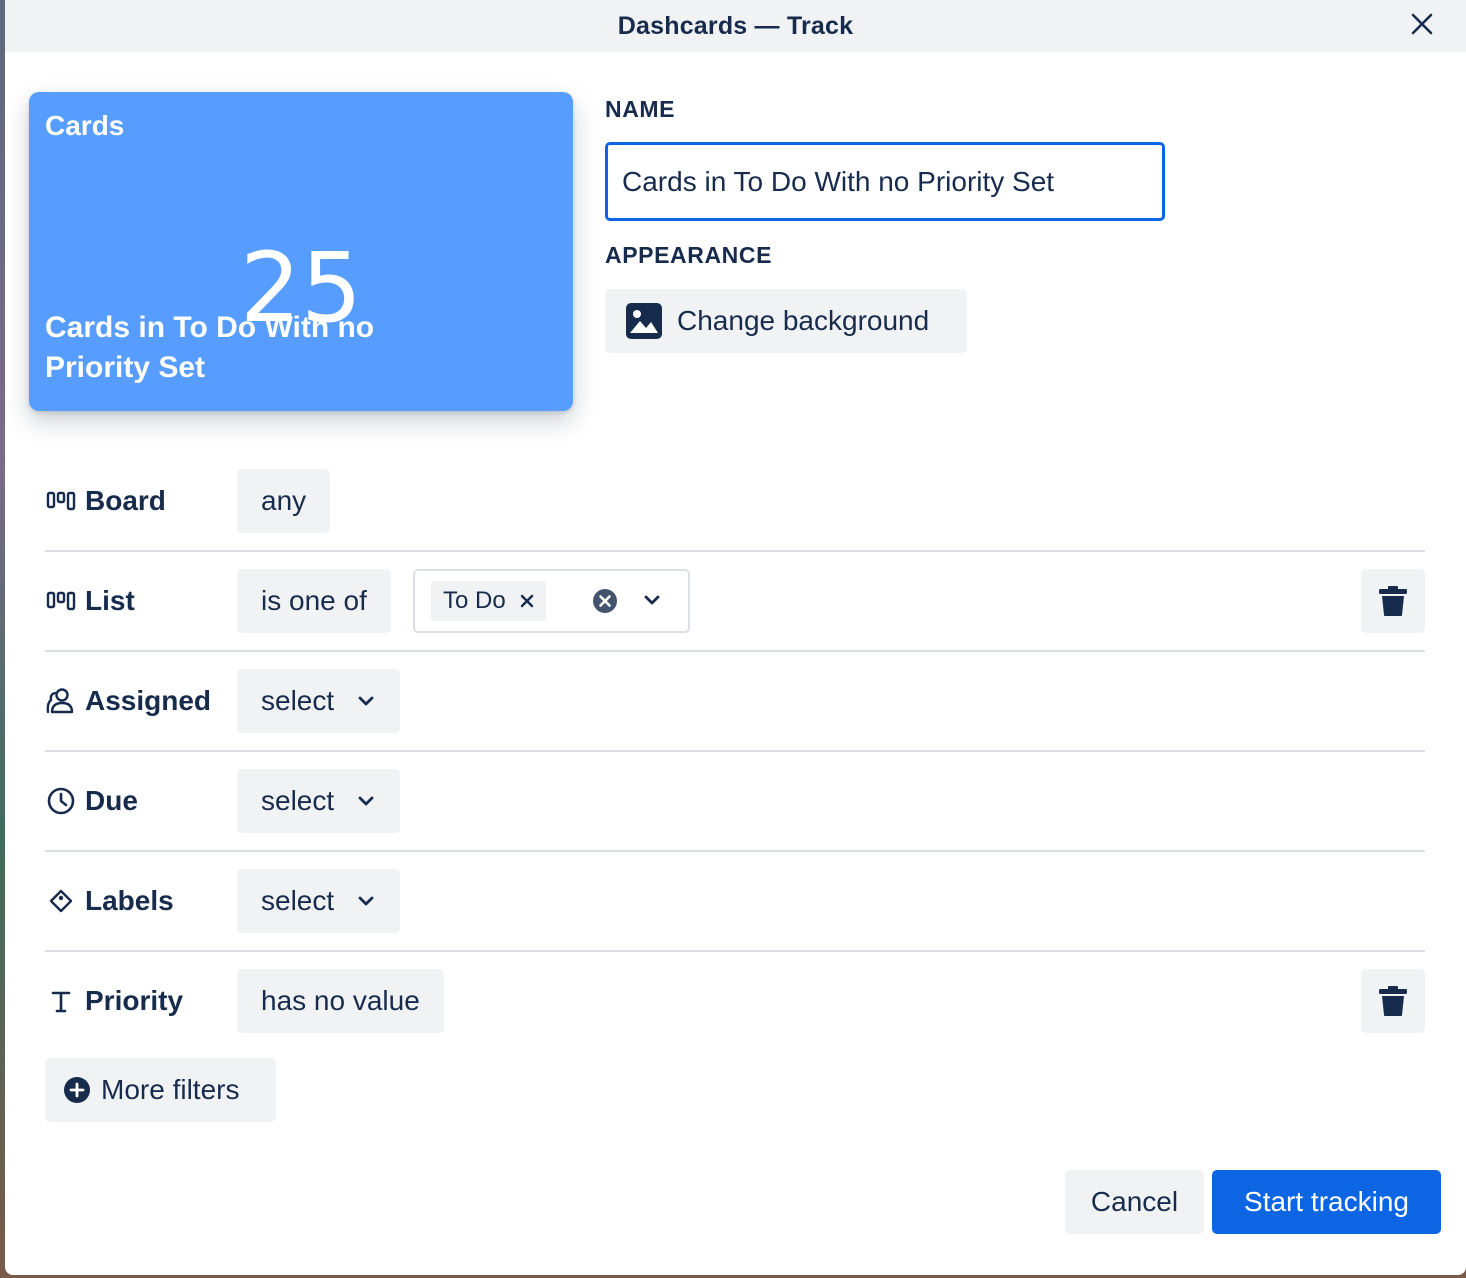 The image size is (1466, 1278). I want to click on labels-value: select, so click(298, 900).